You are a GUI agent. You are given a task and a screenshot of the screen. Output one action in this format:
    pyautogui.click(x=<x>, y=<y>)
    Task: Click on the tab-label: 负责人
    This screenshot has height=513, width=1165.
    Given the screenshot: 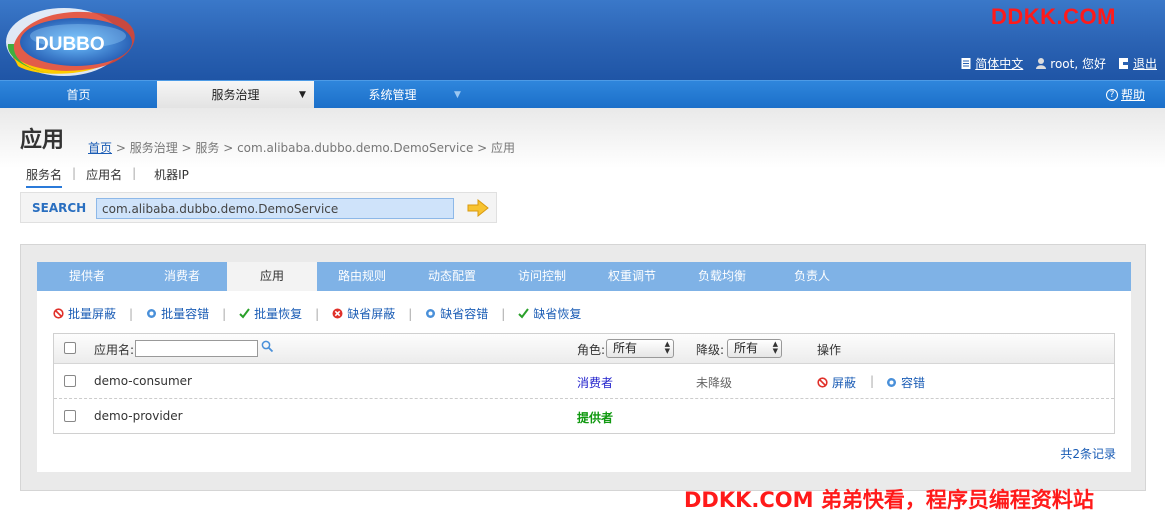 What is the action you would take?
    pyautogui.click(x=811, y=276)
    